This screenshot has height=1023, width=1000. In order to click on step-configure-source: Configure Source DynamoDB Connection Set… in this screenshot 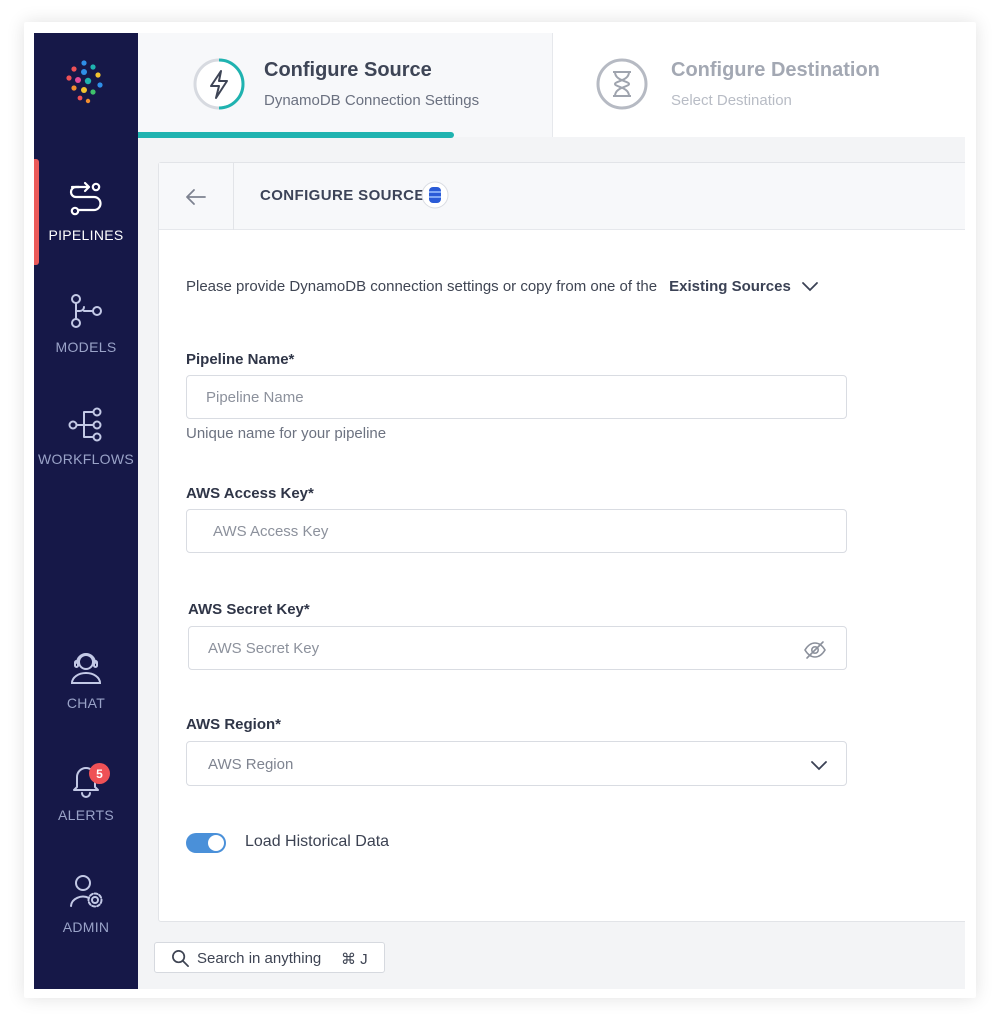, I will do `click(345, 85)`.